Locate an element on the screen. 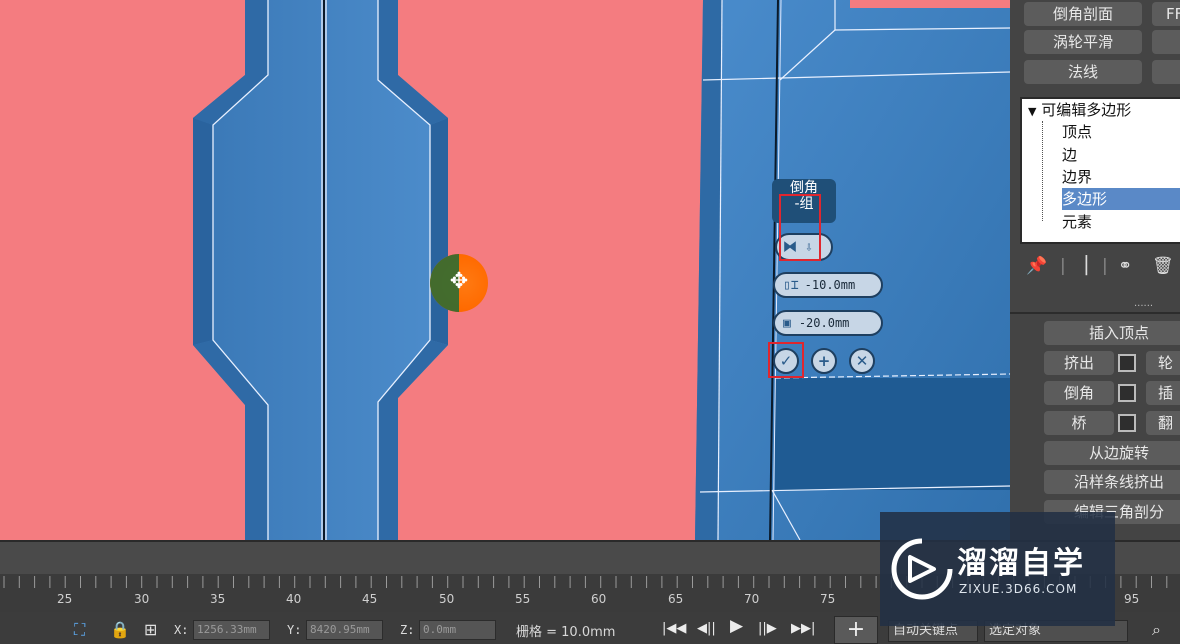  extrude-settings-button is located at coordinates (1127, 363).